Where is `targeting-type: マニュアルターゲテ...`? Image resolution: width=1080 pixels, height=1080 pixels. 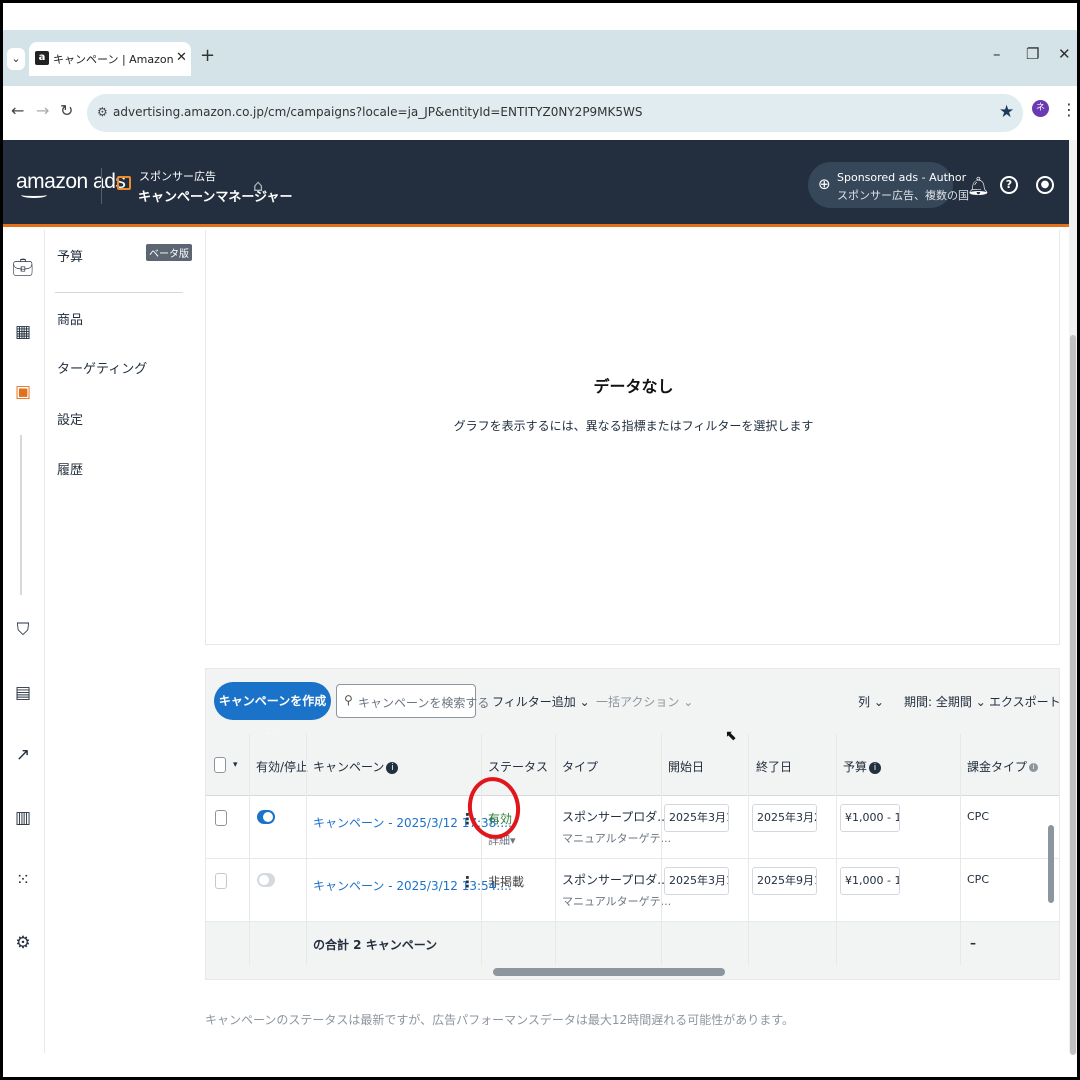
targeting-type: マニュアルターゲテ... is located at coordinates (617, 901).